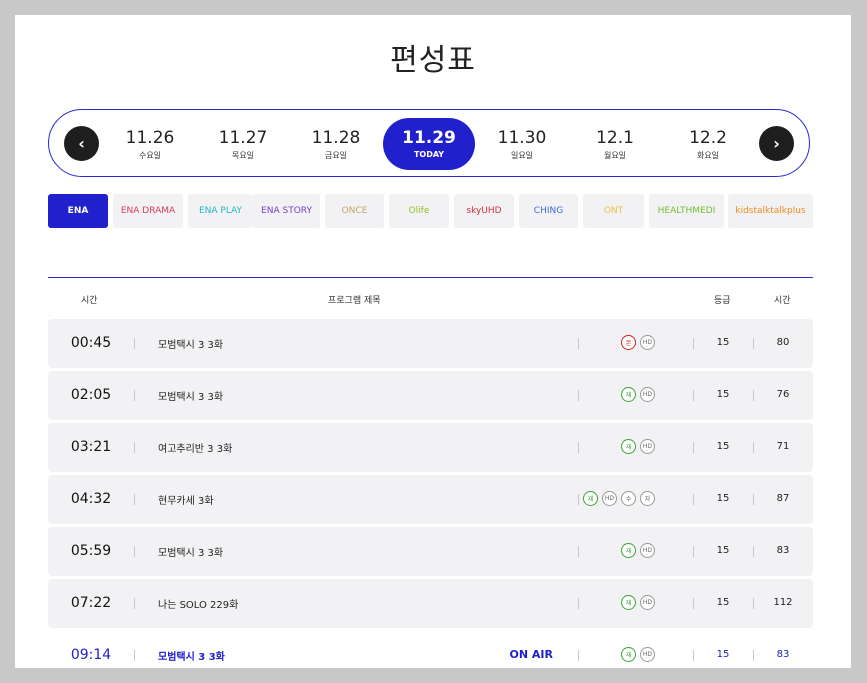  I want to click on badge: 자, so click(647, 498).